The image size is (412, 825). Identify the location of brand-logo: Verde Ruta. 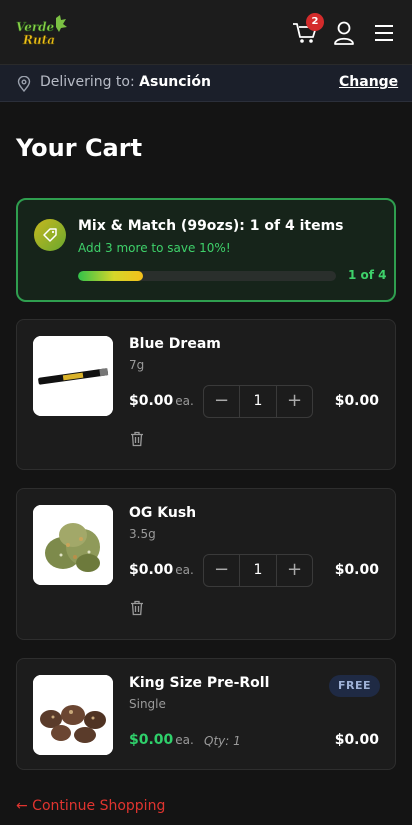
(41, 32).